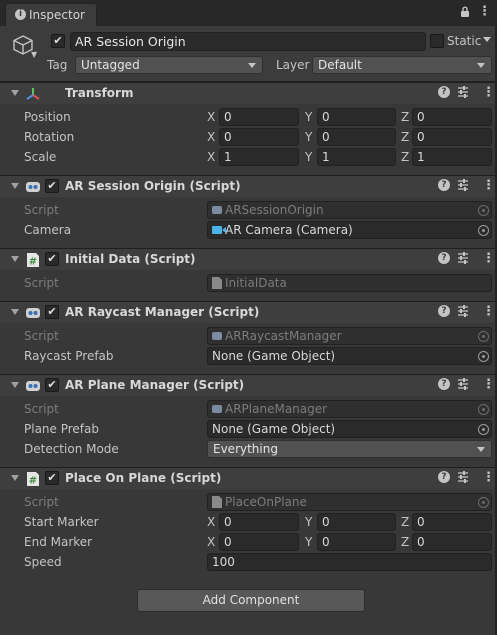  Describe the element at coordinates (349, 356) in the screenshot. I see `raycast-prefab-field: None (Game Object)` at that location.